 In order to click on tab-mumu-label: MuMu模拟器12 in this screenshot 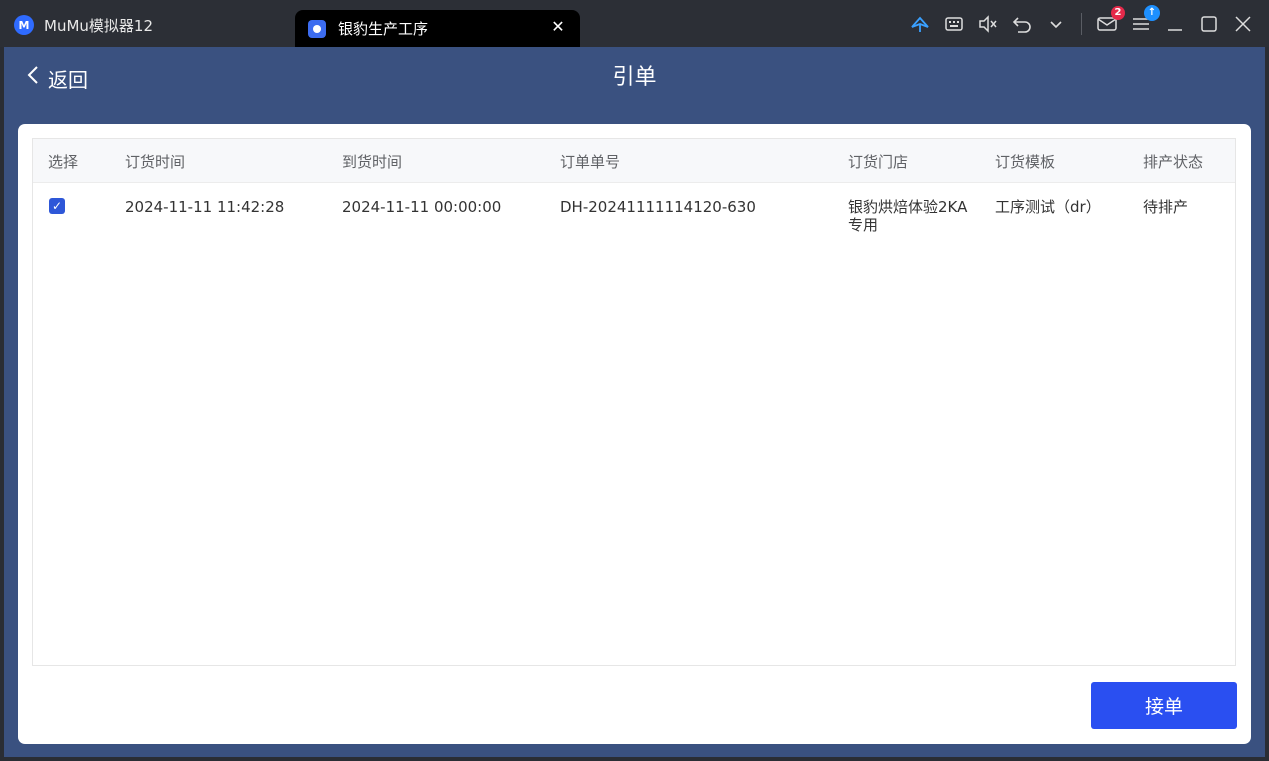, I will do `click(98, 25)`.